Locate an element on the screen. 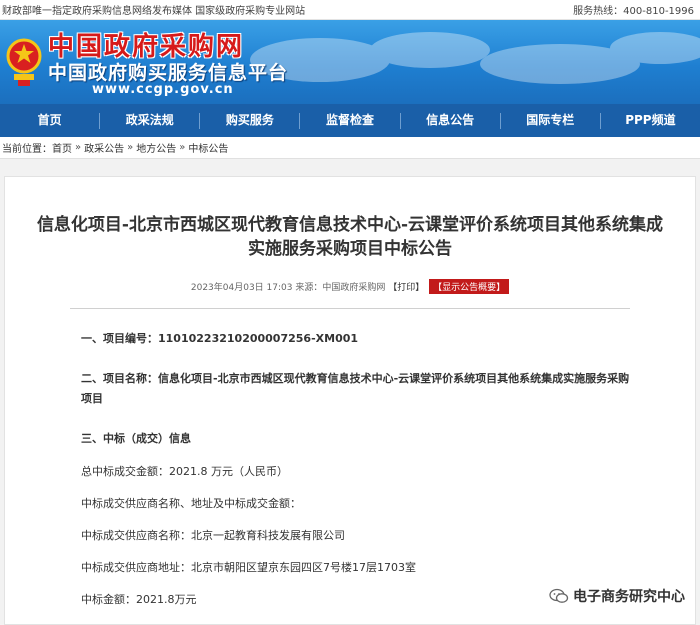 The height and width of the screenshot is (625, 700). breadcrumb-local-notices: 地方公告 is located at coordinates (156, 147).